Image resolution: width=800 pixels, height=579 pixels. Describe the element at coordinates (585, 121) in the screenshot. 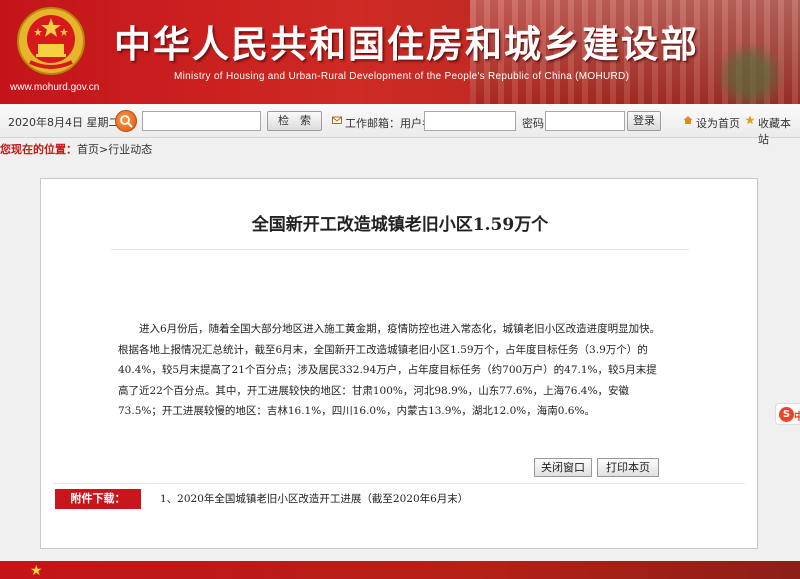

I see `password-input` at that location.